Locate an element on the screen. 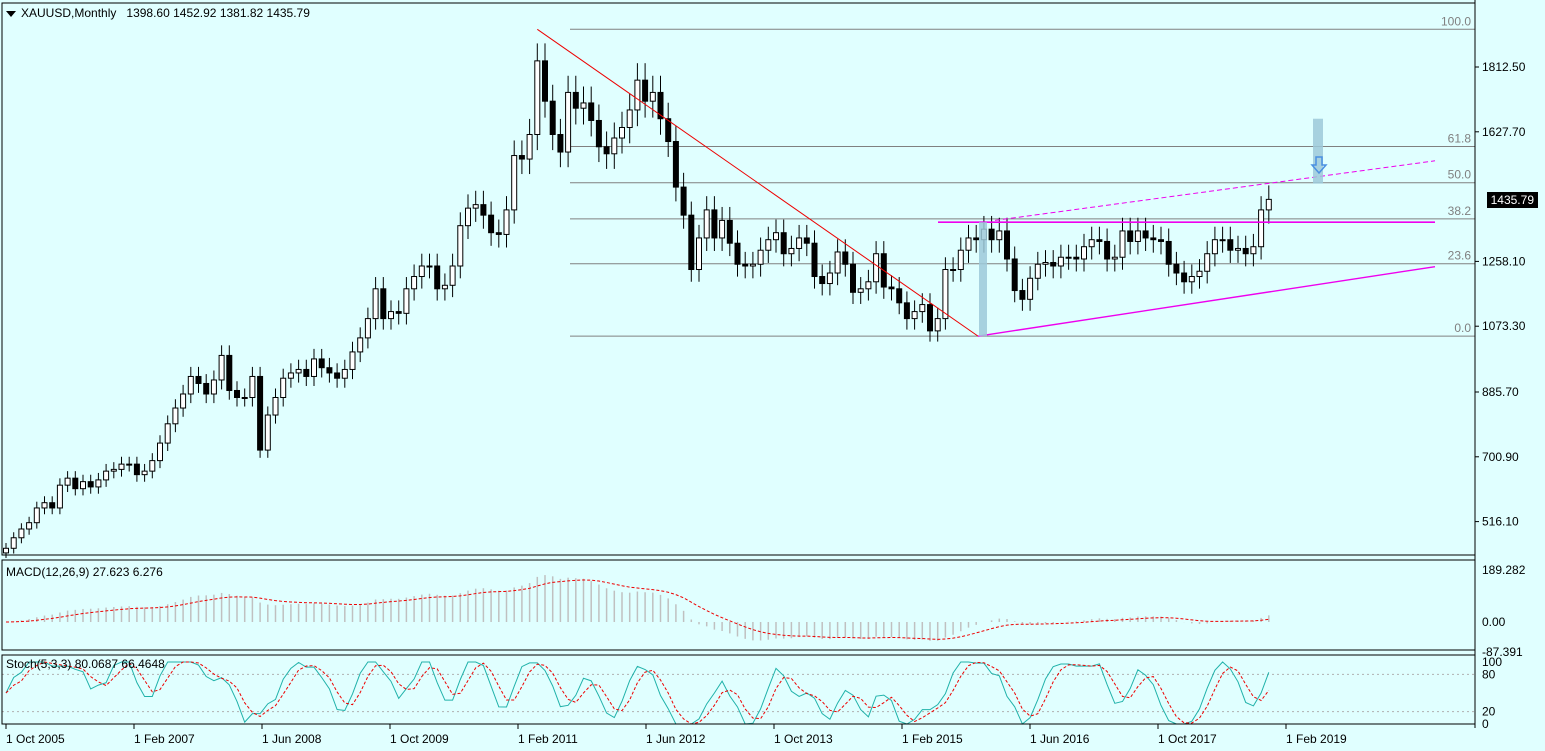 The image size is (1545, 751). fib-level-label: 38.2 is located at coordinates (1460, 211).